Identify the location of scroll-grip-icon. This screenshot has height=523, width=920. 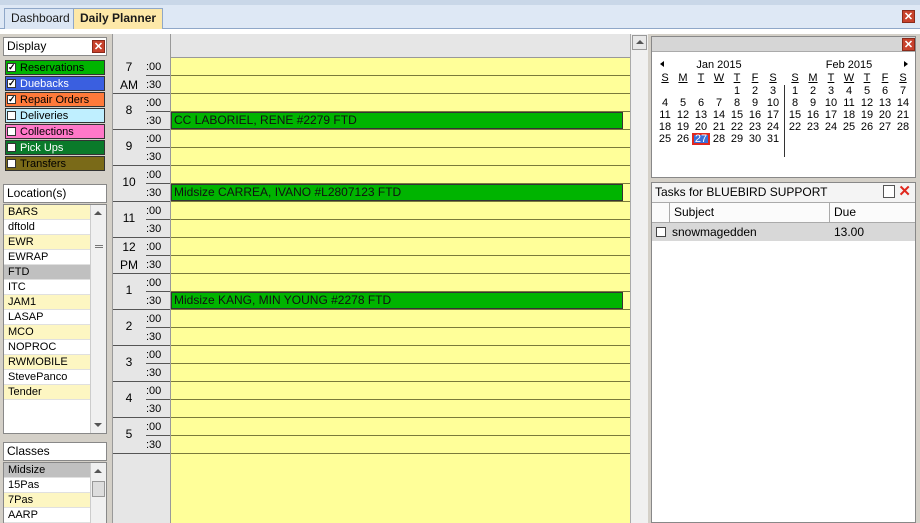
(99, 246).